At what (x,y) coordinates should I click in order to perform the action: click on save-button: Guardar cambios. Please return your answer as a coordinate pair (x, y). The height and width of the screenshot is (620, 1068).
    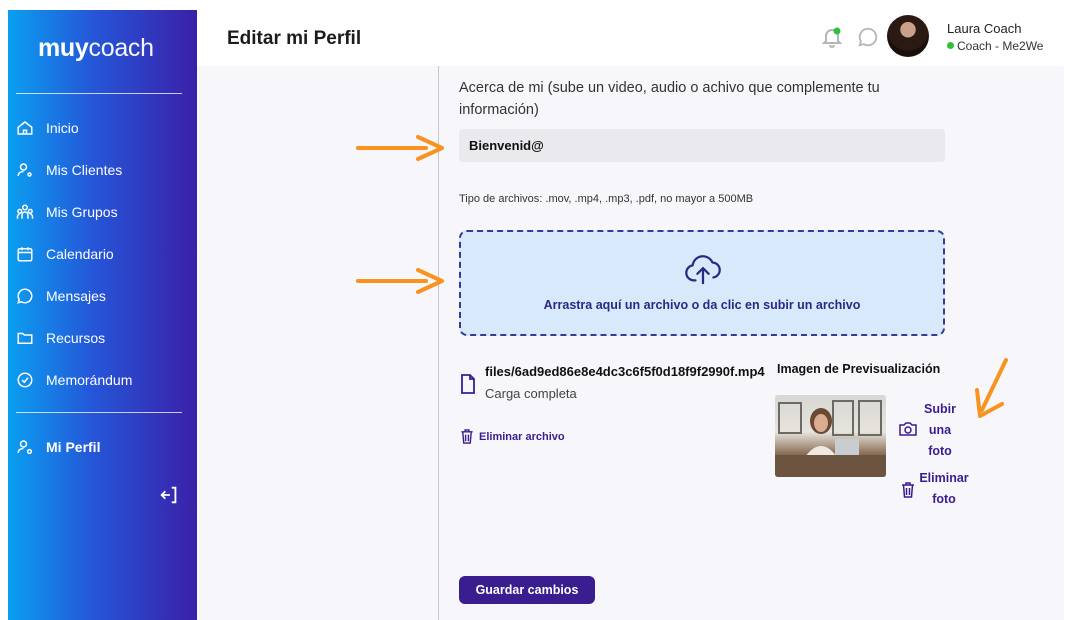
    Looking at the image, I should click on (527, 590).